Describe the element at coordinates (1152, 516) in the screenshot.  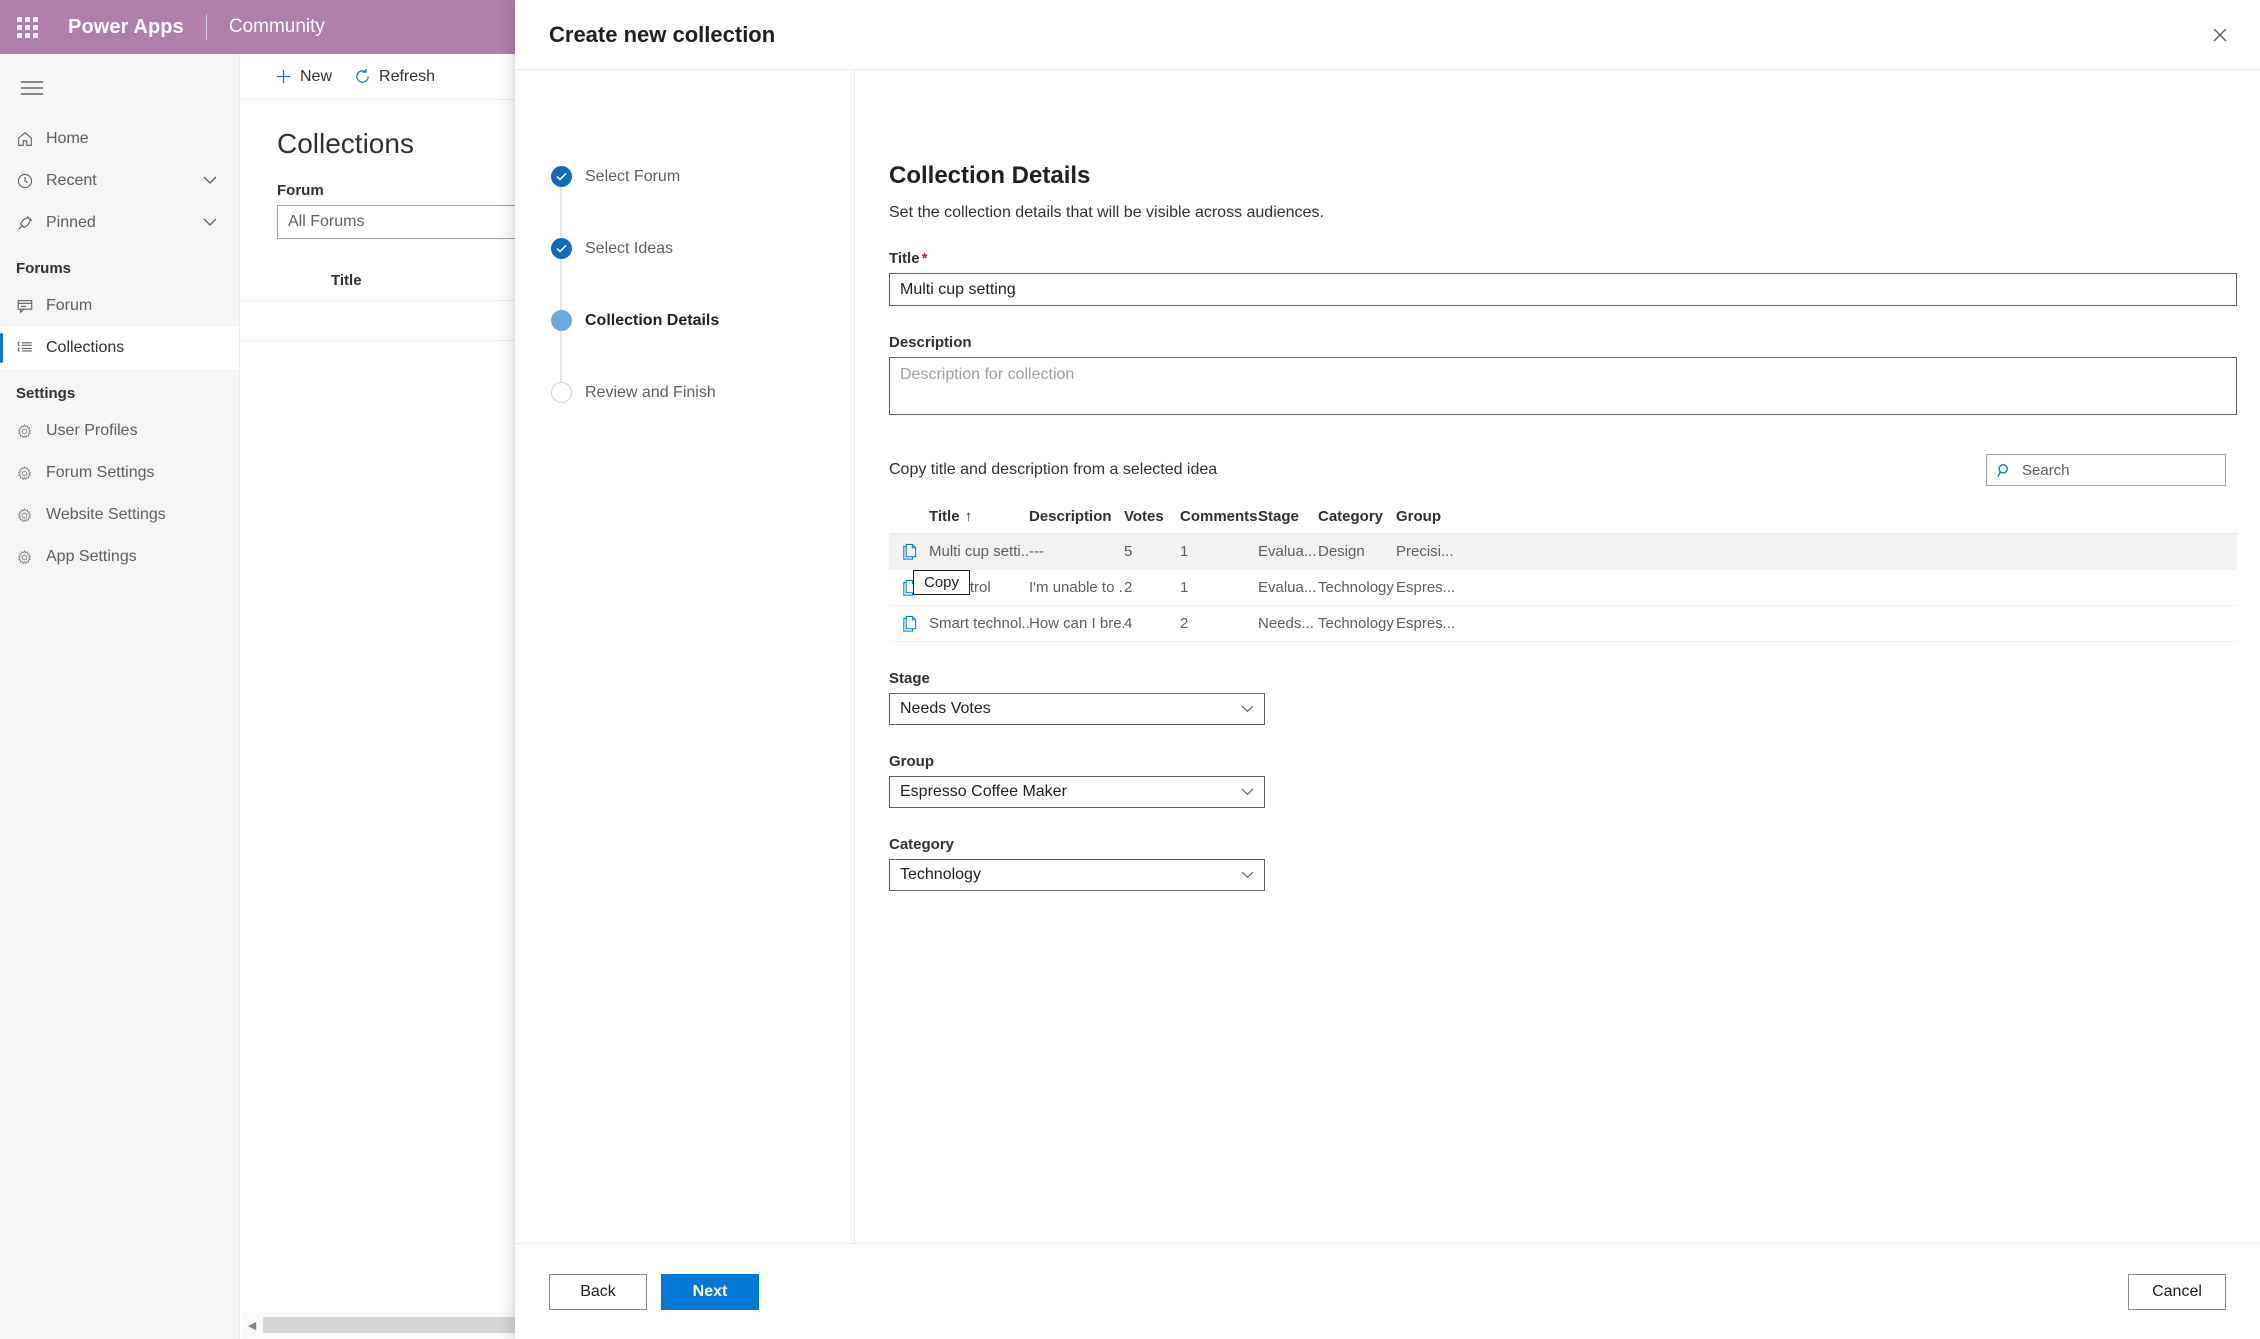
I see `table-header-votes: Votes` at that location.